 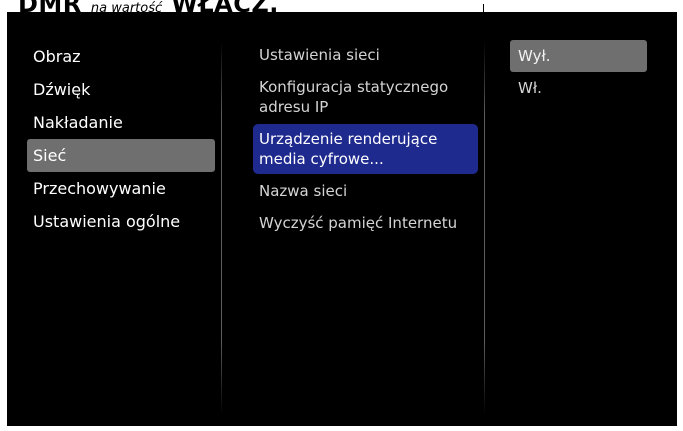 What do you see at coordinates (365, 97) in the screenshot?
I see `submenu-item-statyczny-ip: Konfiguracja statycznego adresu IP` at bounding box center [365, 97].